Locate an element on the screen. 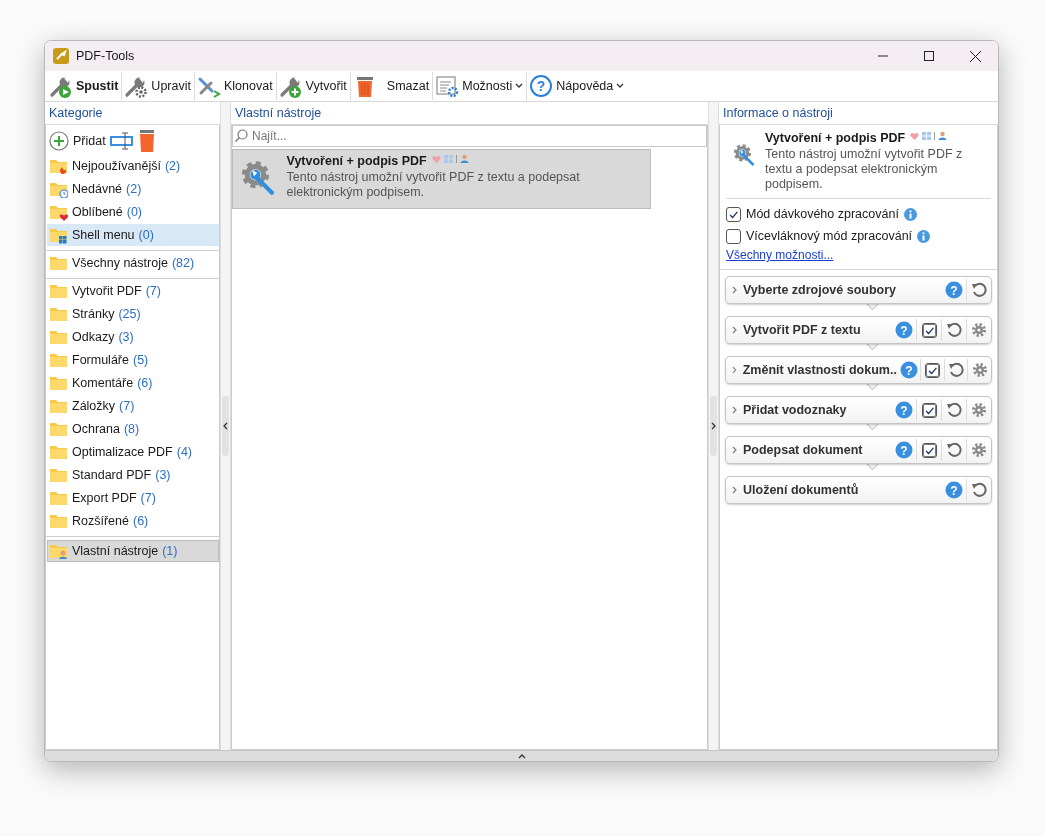 This screenshot has width=1045, height=836. category-item: Rozšířené (6) is located at coordinates (133, 521).